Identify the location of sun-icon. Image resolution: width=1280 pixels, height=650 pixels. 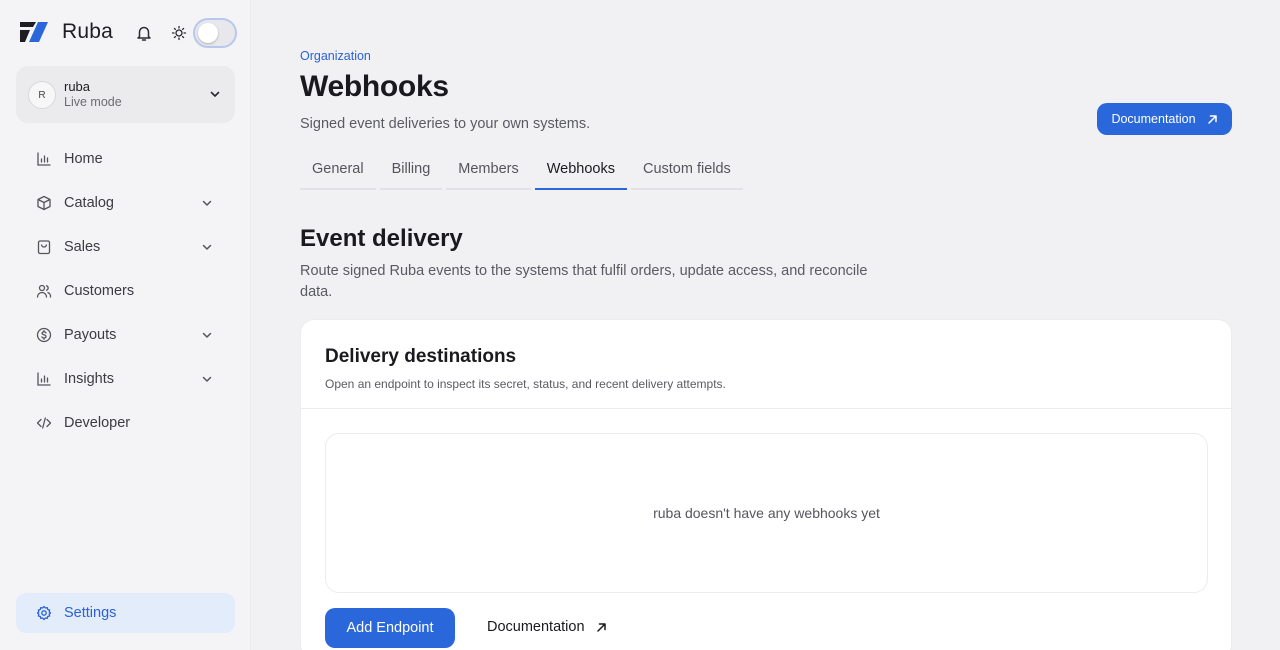
(179, 33).